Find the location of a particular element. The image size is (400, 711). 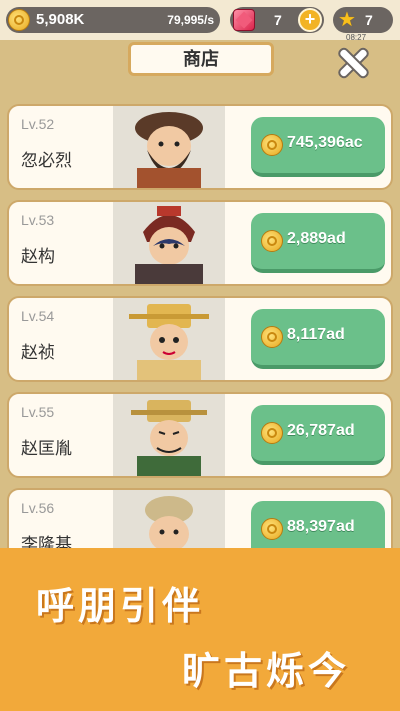

hero-portrait-zhaogou is located at coordinates (169, 243).